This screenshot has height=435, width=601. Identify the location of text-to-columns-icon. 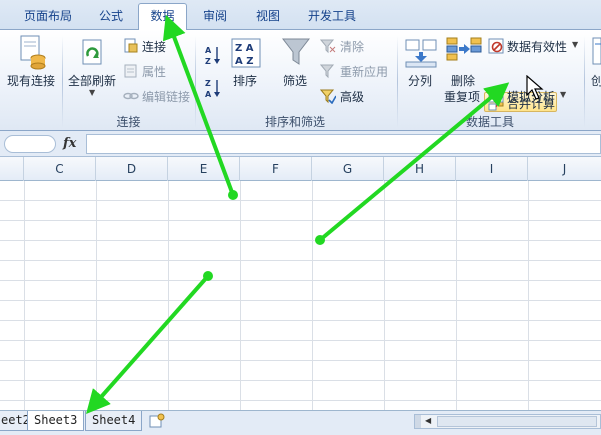
(421, 53).